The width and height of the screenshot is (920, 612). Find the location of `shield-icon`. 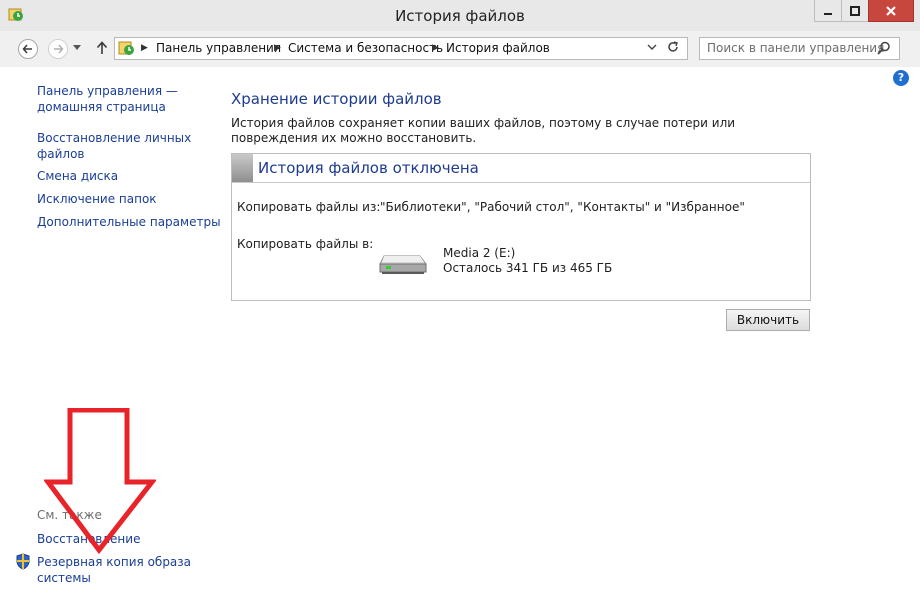

shield-icon is located at coordinates (23, 561).